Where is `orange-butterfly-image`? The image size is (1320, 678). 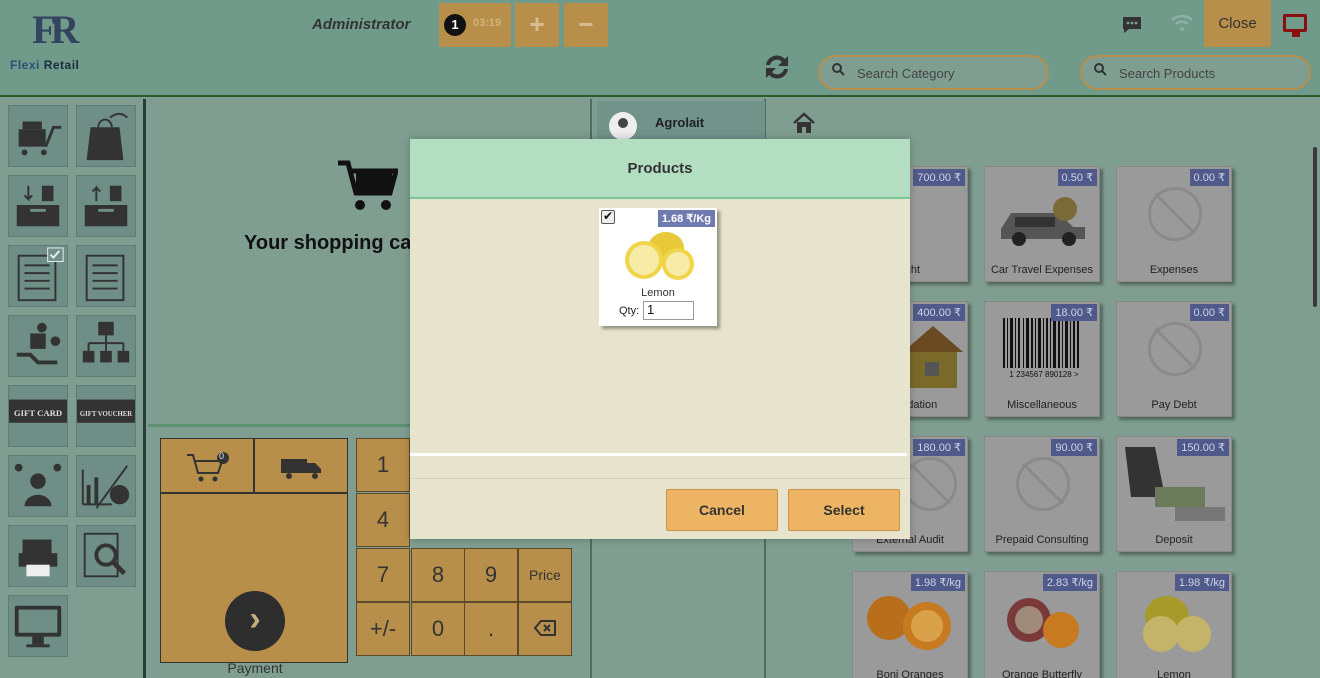 orange-butterfly-image is located at coordinates (1043, 623).